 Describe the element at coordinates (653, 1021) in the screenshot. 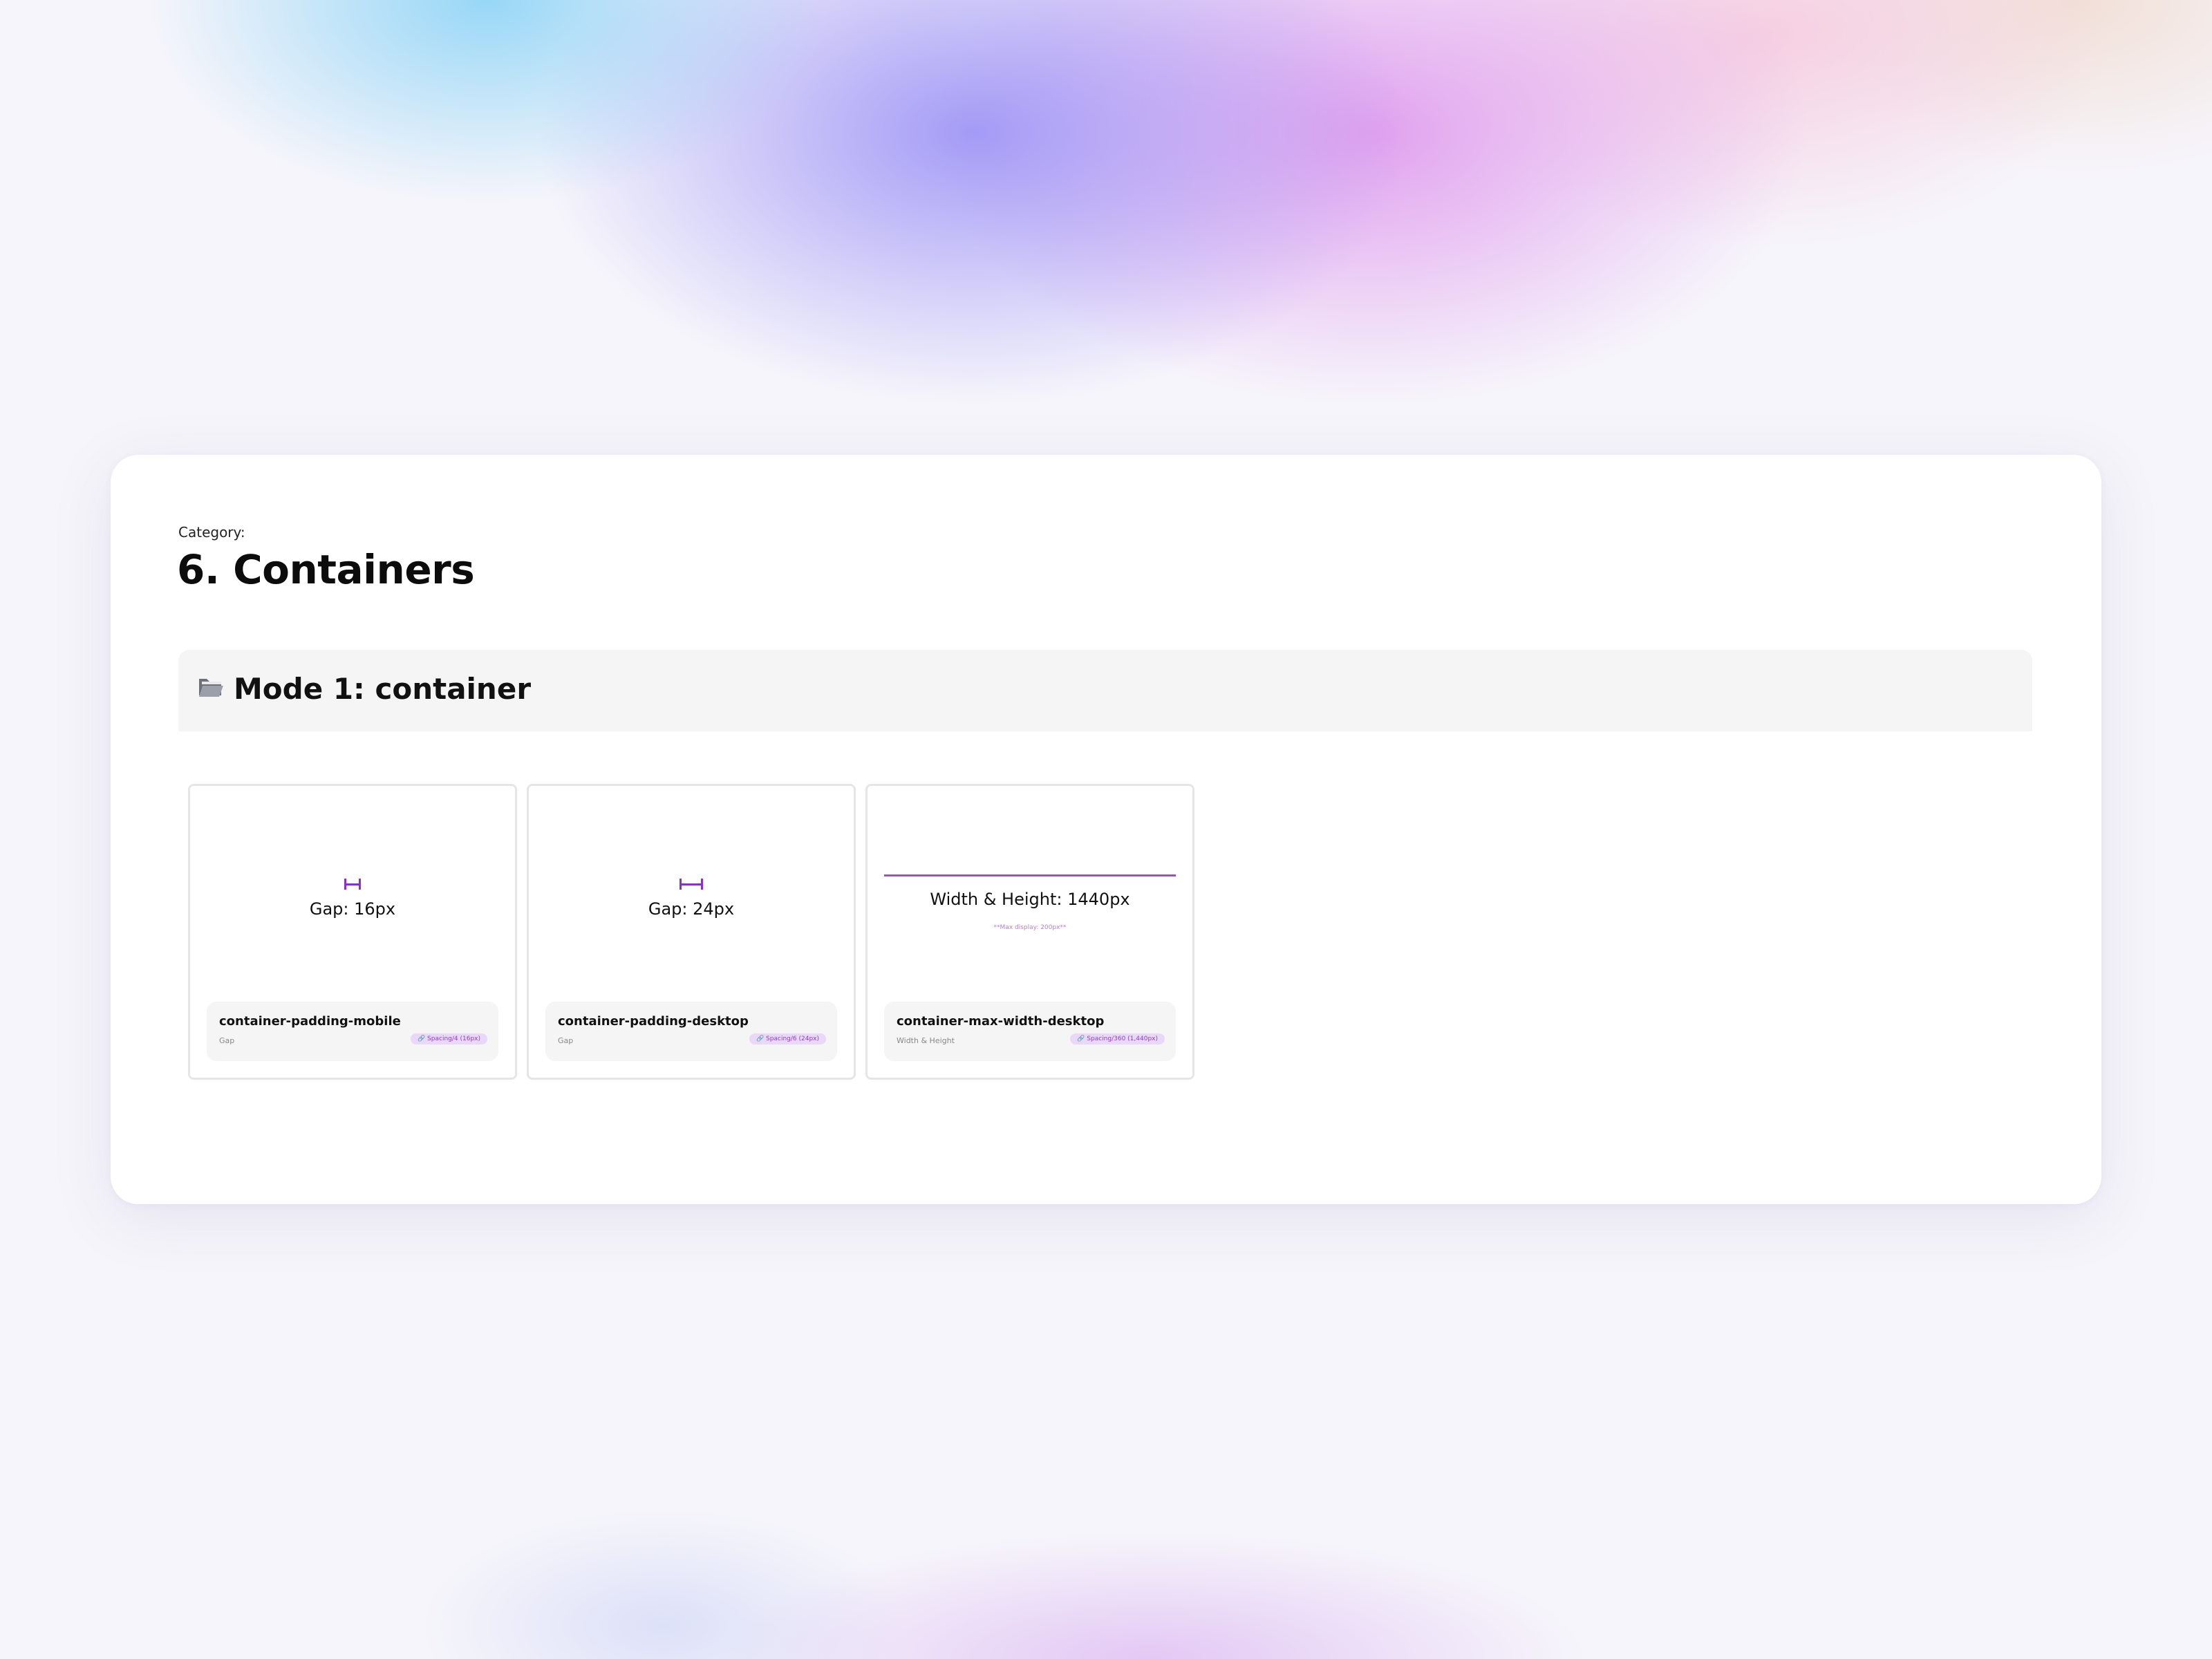

I see `token-name: container-padding-desktop` at that location.